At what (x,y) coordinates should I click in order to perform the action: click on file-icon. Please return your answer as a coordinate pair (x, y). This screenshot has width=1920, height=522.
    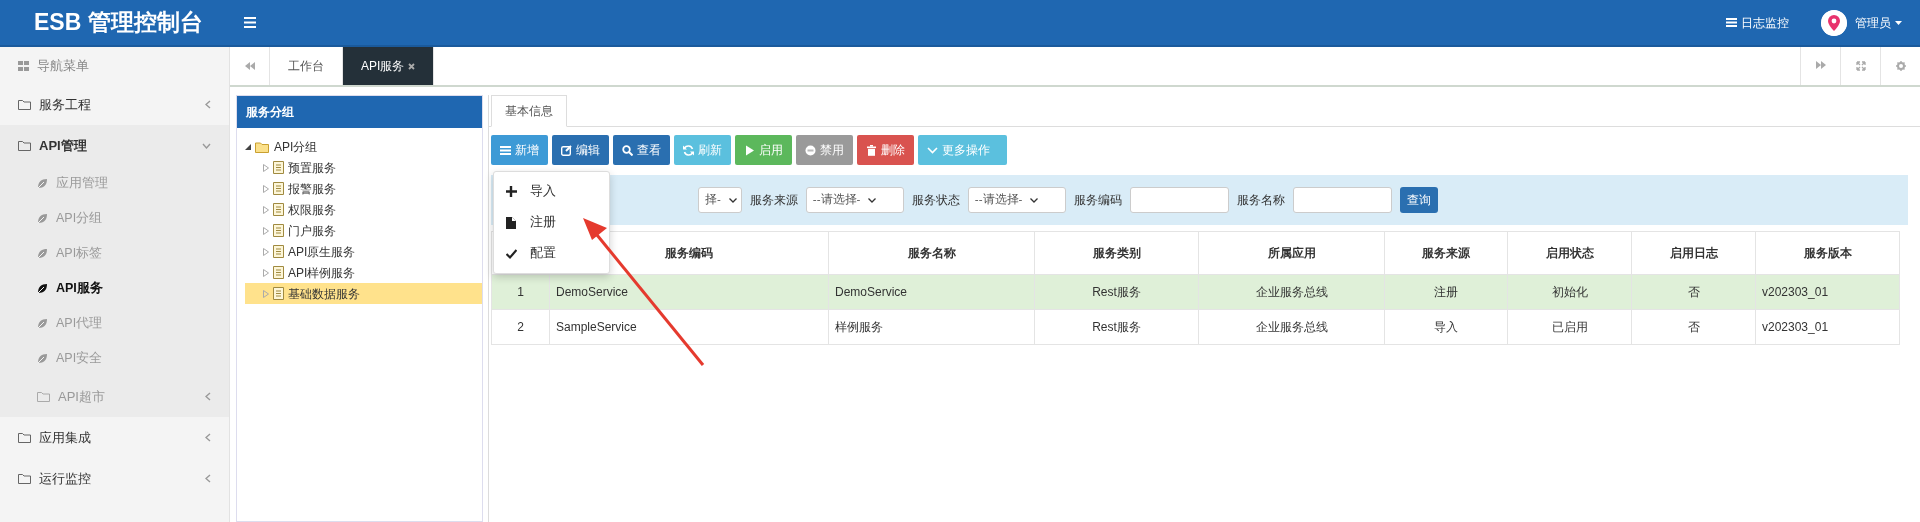
    Looking at the image, I should click on (511, 222).